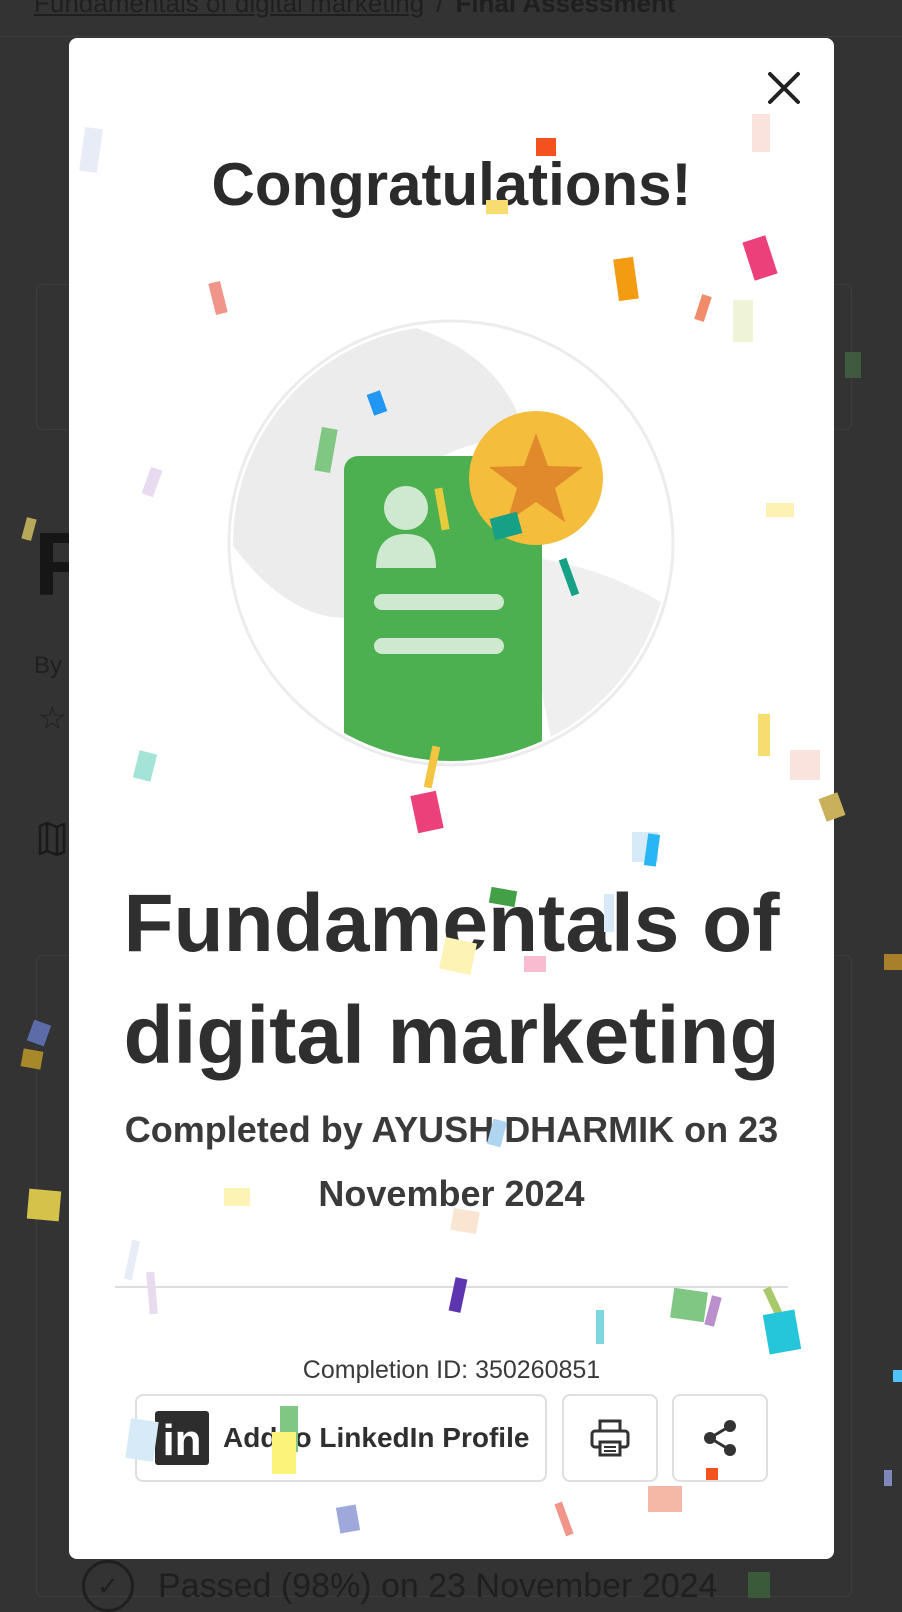 This screenshot has height=1612, width=902. I want to click on map-icon, so click(52, 839).